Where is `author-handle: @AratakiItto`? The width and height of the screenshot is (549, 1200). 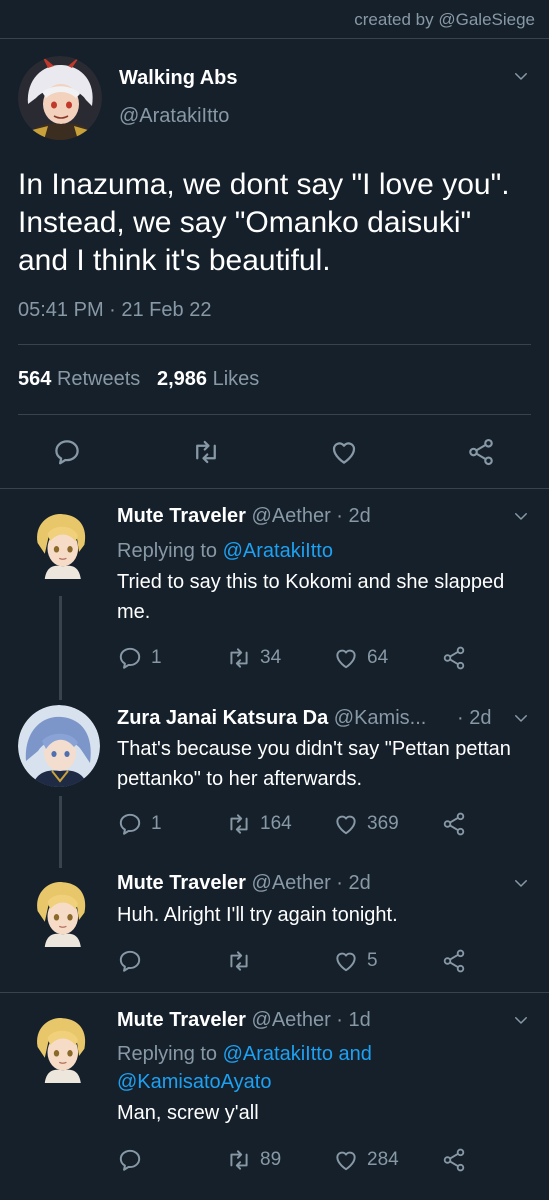
author-handle: @AratakiItto is located at coordinates (174, 116).